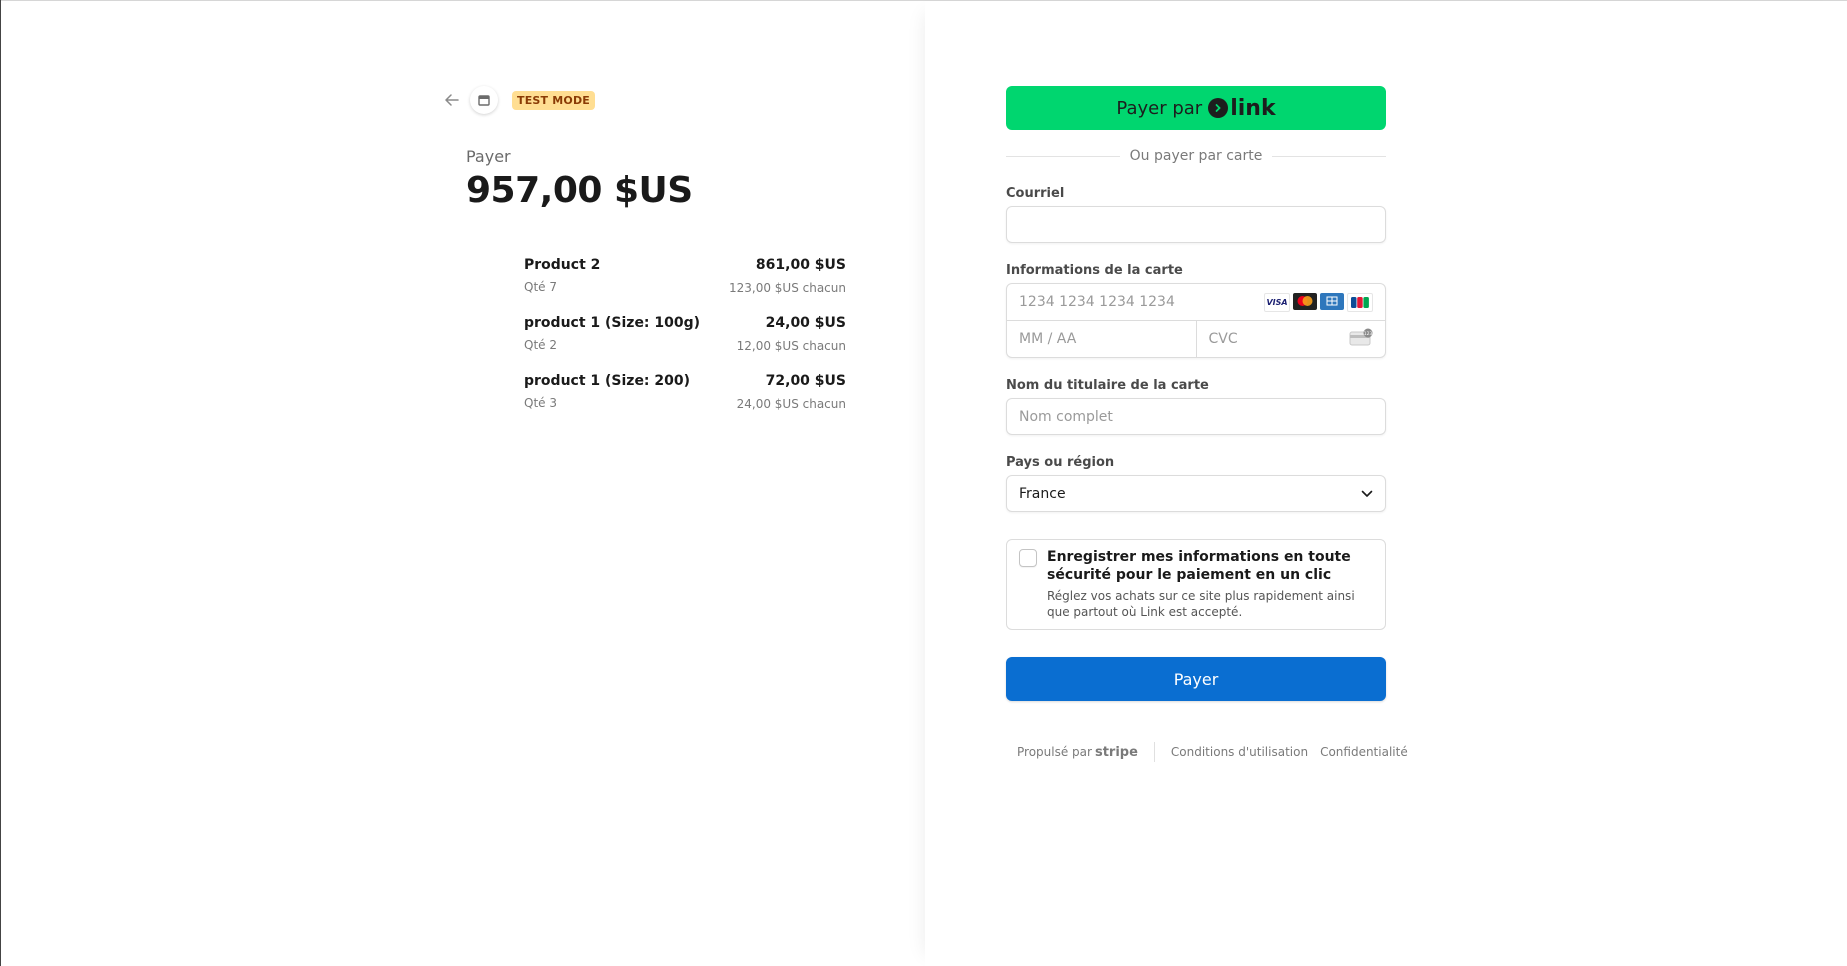 The height and width of the screenshot is (966, 1847). I want to click on email-label: Courriel, so click(1035, 193).